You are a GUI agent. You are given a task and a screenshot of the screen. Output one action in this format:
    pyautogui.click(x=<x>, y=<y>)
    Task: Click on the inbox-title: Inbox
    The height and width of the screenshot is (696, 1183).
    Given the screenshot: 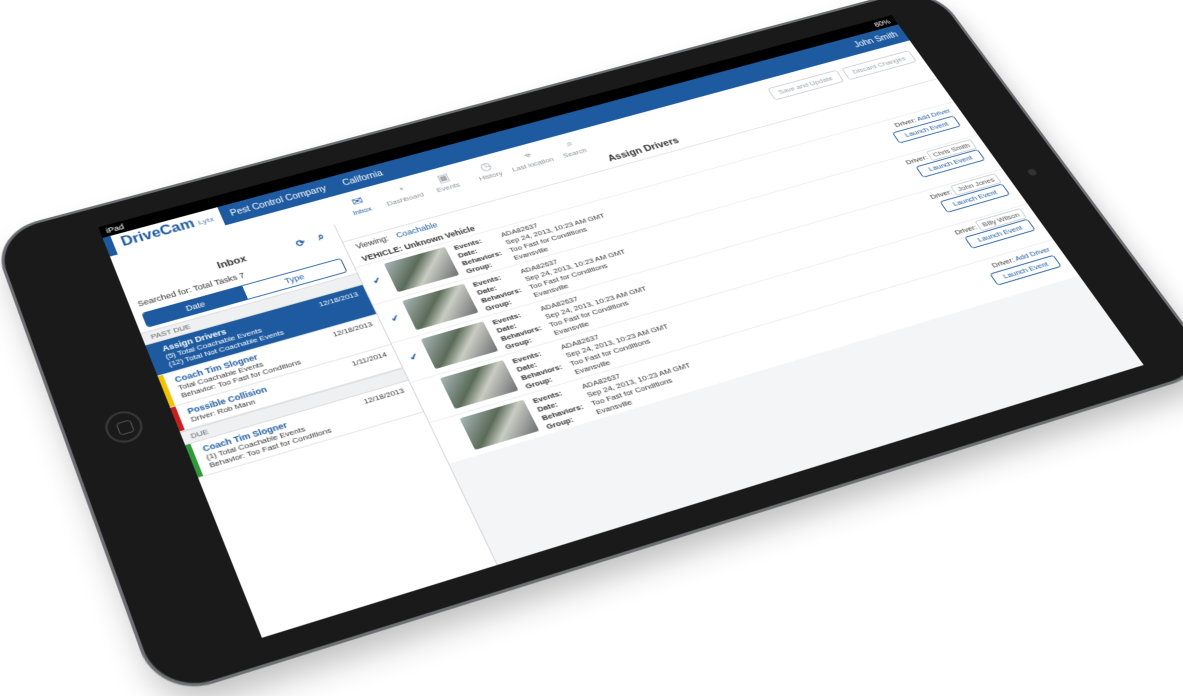 What is the action you would take?
    pyautogui.click(x=232, y=262)
    